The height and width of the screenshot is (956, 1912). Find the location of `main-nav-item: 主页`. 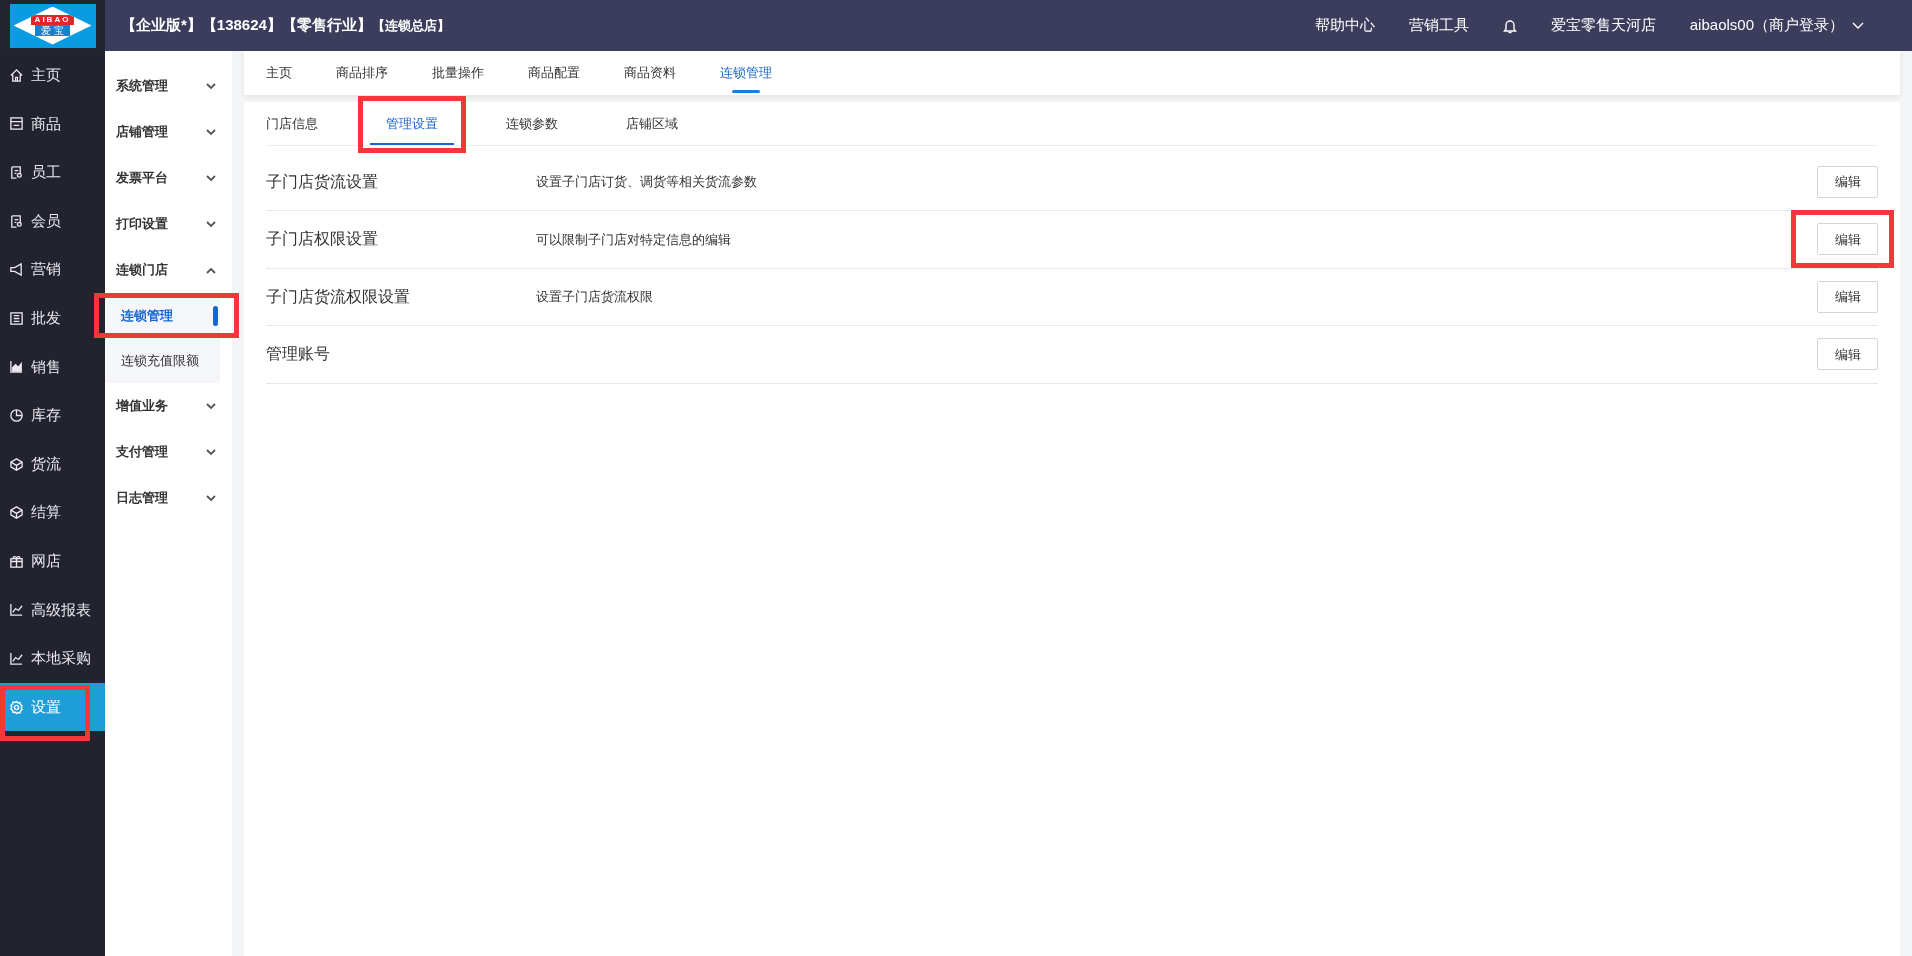

main-nav-item: 主页 is located at coordinates (52, 75).